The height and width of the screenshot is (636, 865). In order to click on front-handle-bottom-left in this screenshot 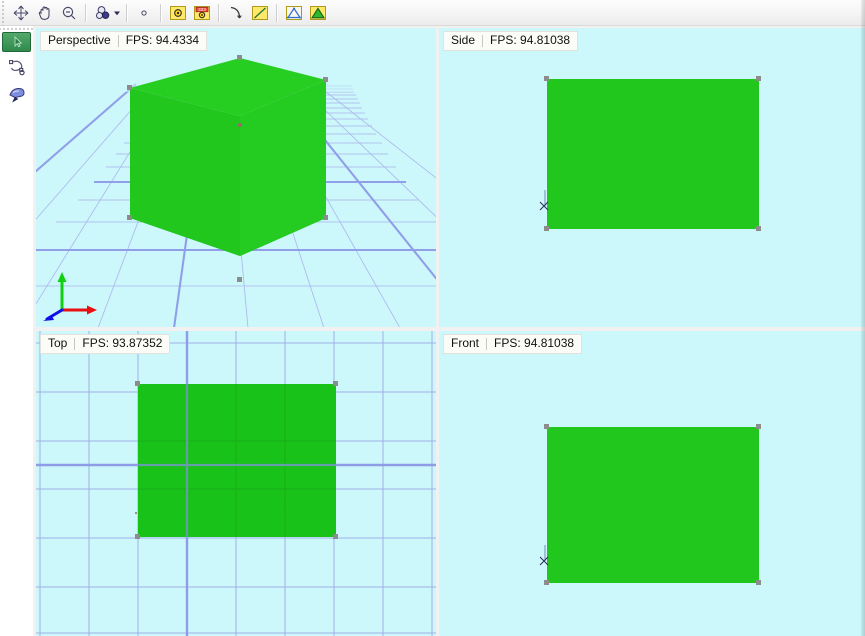, I will do `click(546, 582)`.